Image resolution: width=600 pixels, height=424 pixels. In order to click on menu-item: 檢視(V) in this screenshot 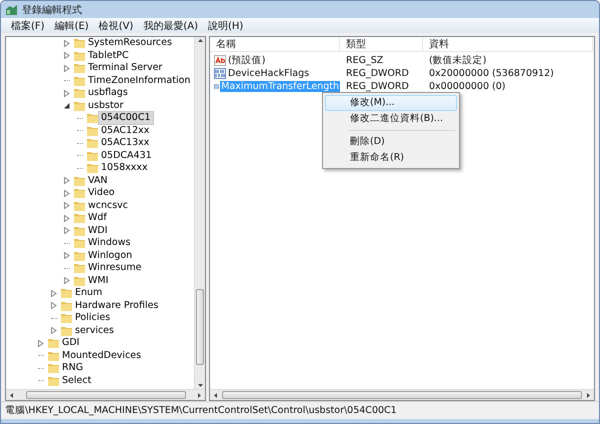, I will do `click(116, 25)`.